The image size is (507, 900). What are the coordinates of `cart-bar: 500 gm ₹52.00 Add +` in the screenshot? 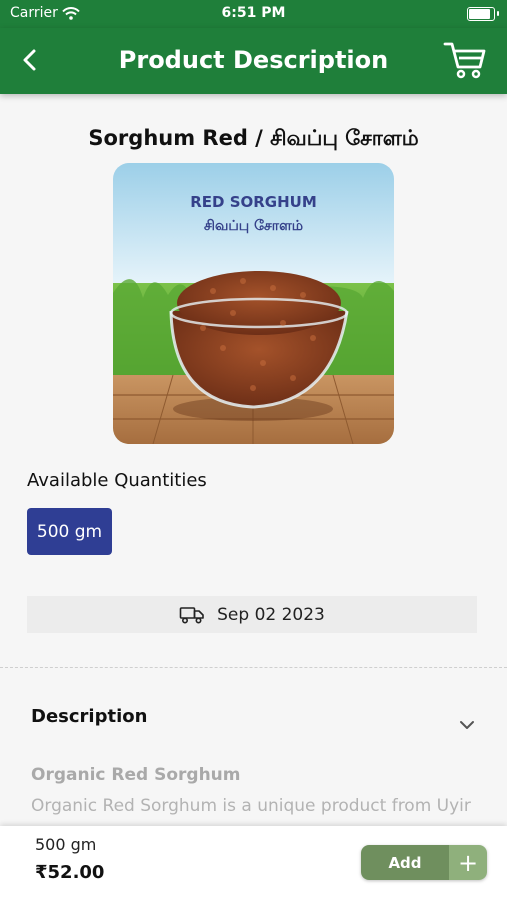 It's located at (253, 863).